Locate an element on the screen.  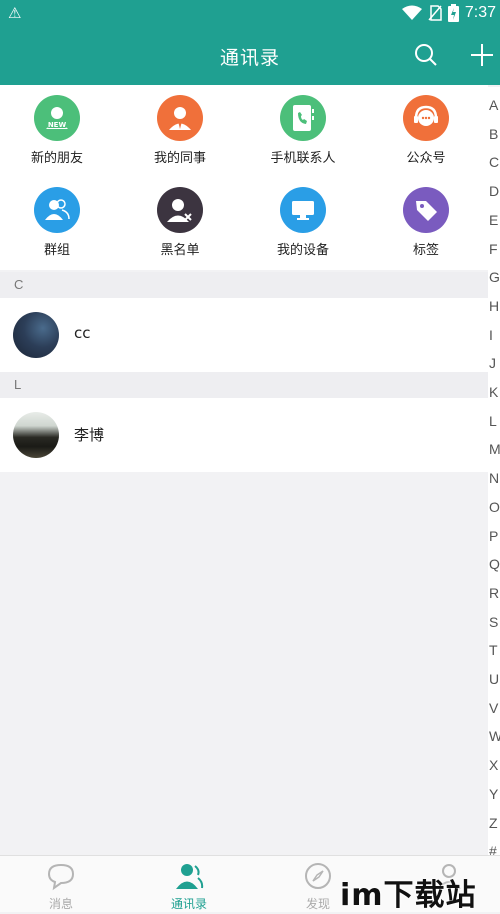
watermark: im下载站 is located at coordinates (408, 895).